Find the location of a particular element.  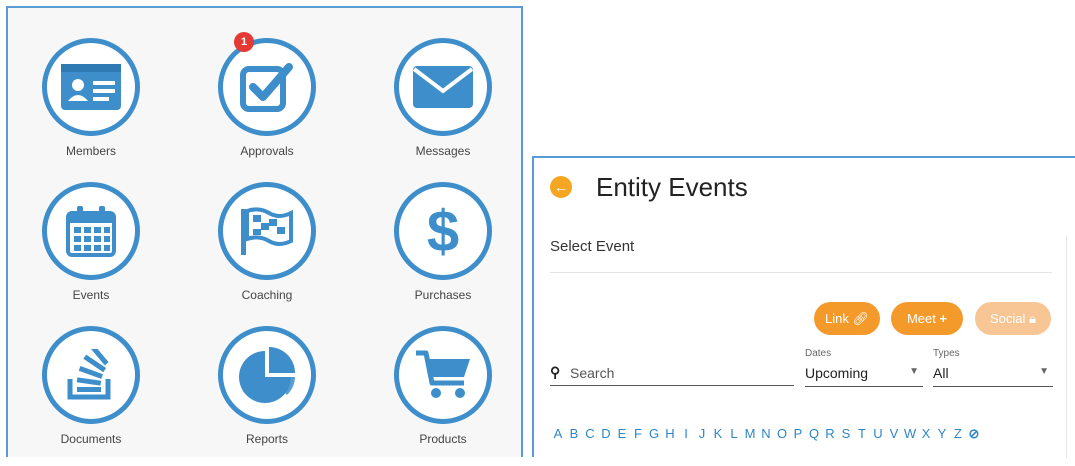

letter-filter: C is located at coordinates (590, 434).